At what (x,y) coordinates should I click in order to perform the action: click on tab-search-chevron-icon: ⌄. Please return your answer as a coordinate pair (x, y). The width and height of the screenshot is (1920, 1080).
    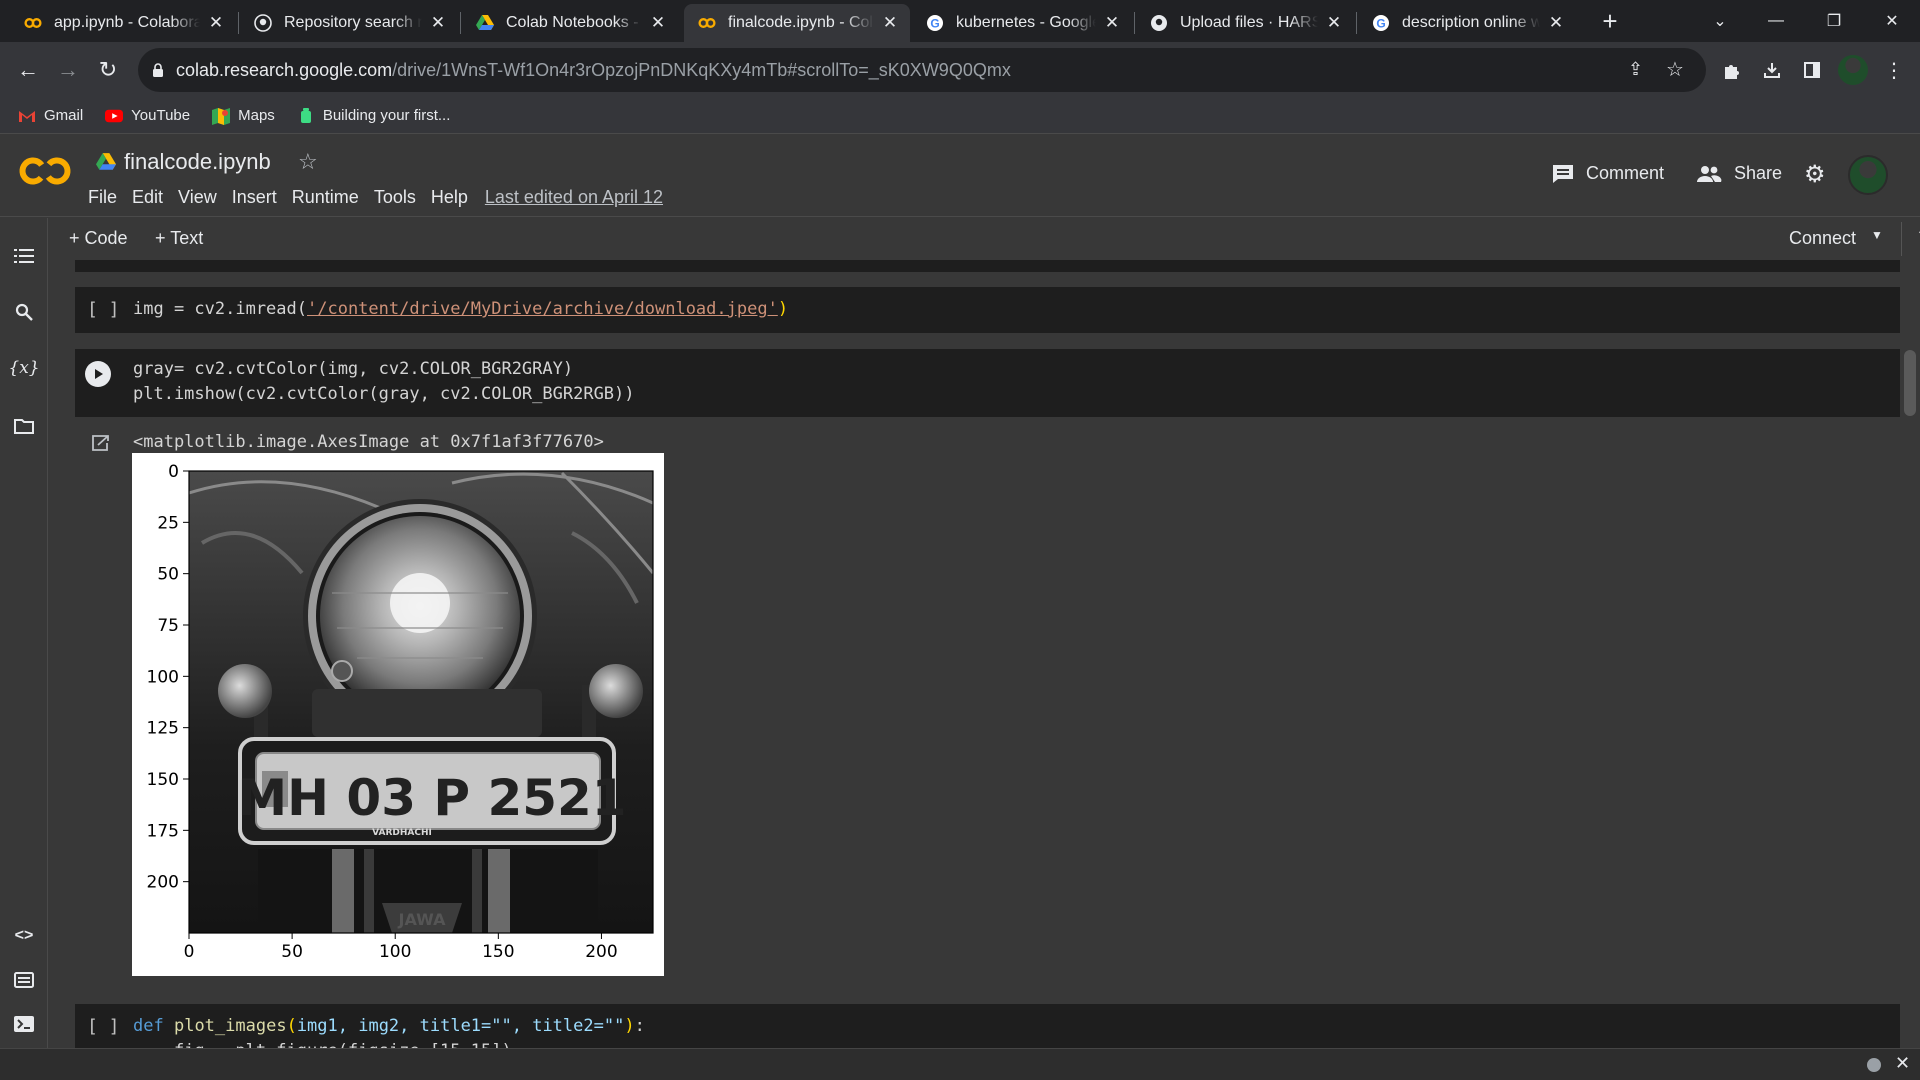
    Looking at the image, I should click on (1720, 21).